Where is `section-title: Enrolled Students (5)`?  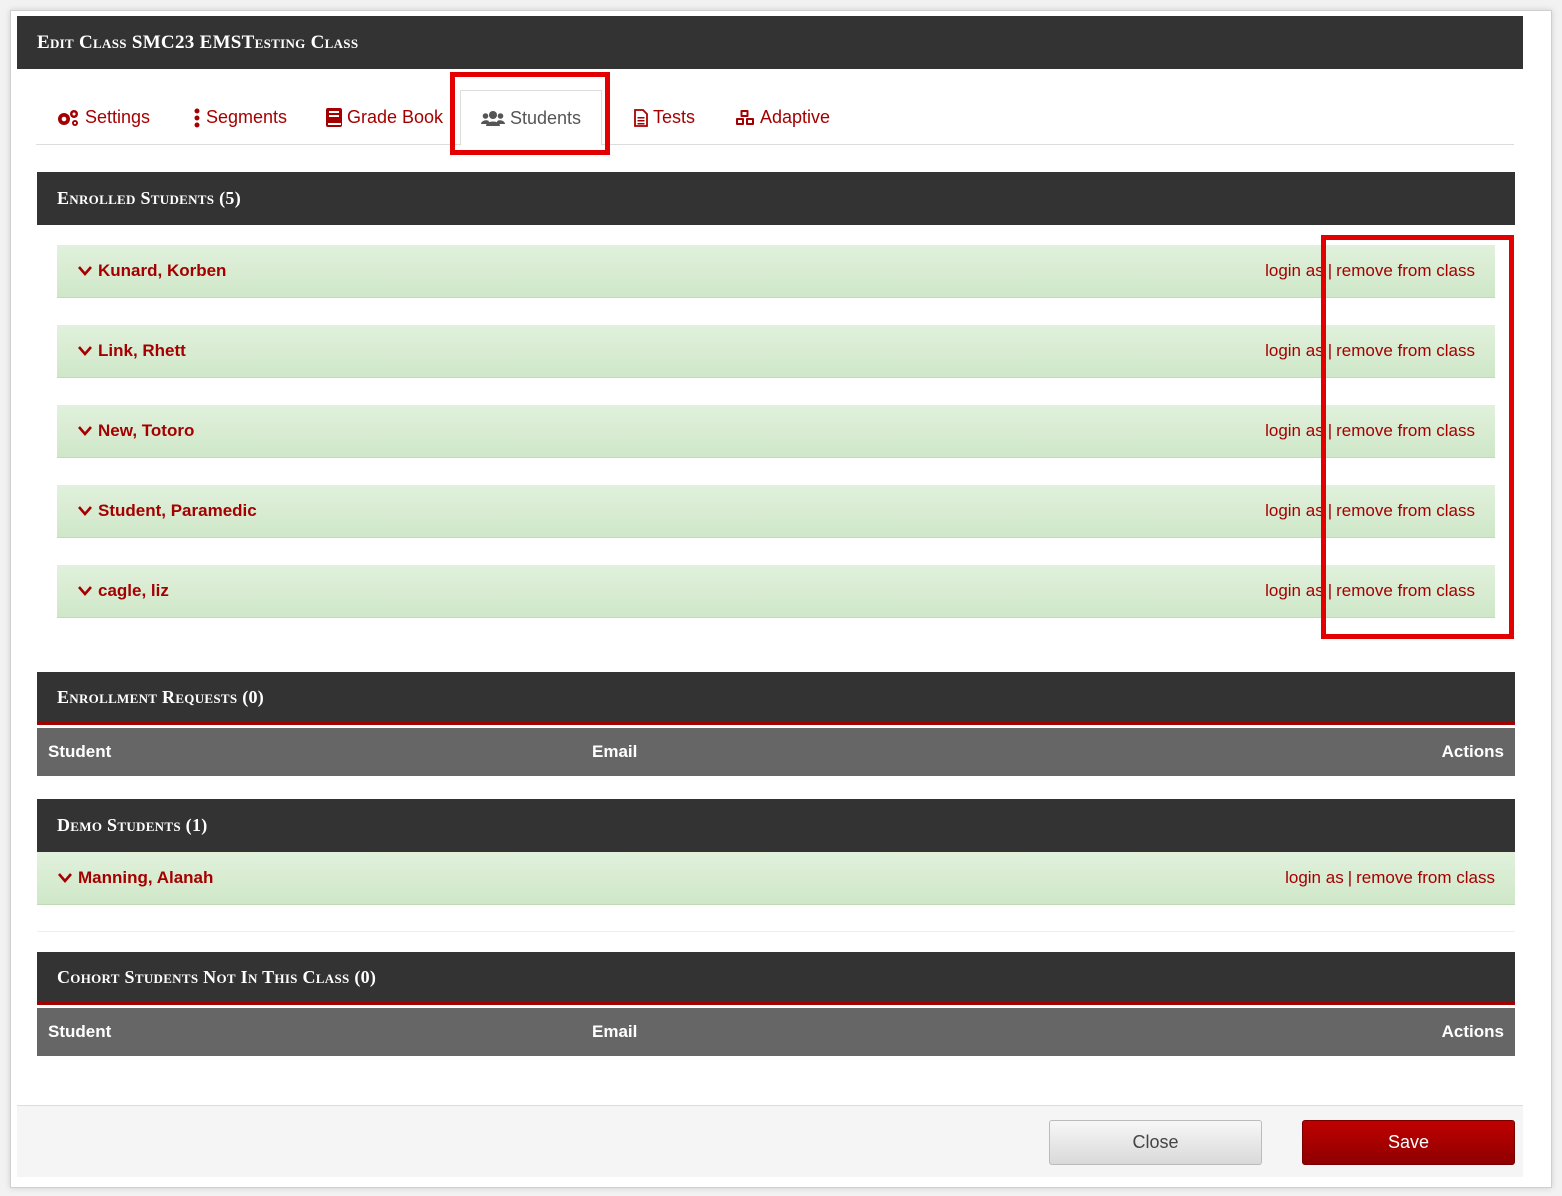
section-title: Enrolled Students (5) is located at coordinates (149, 198).